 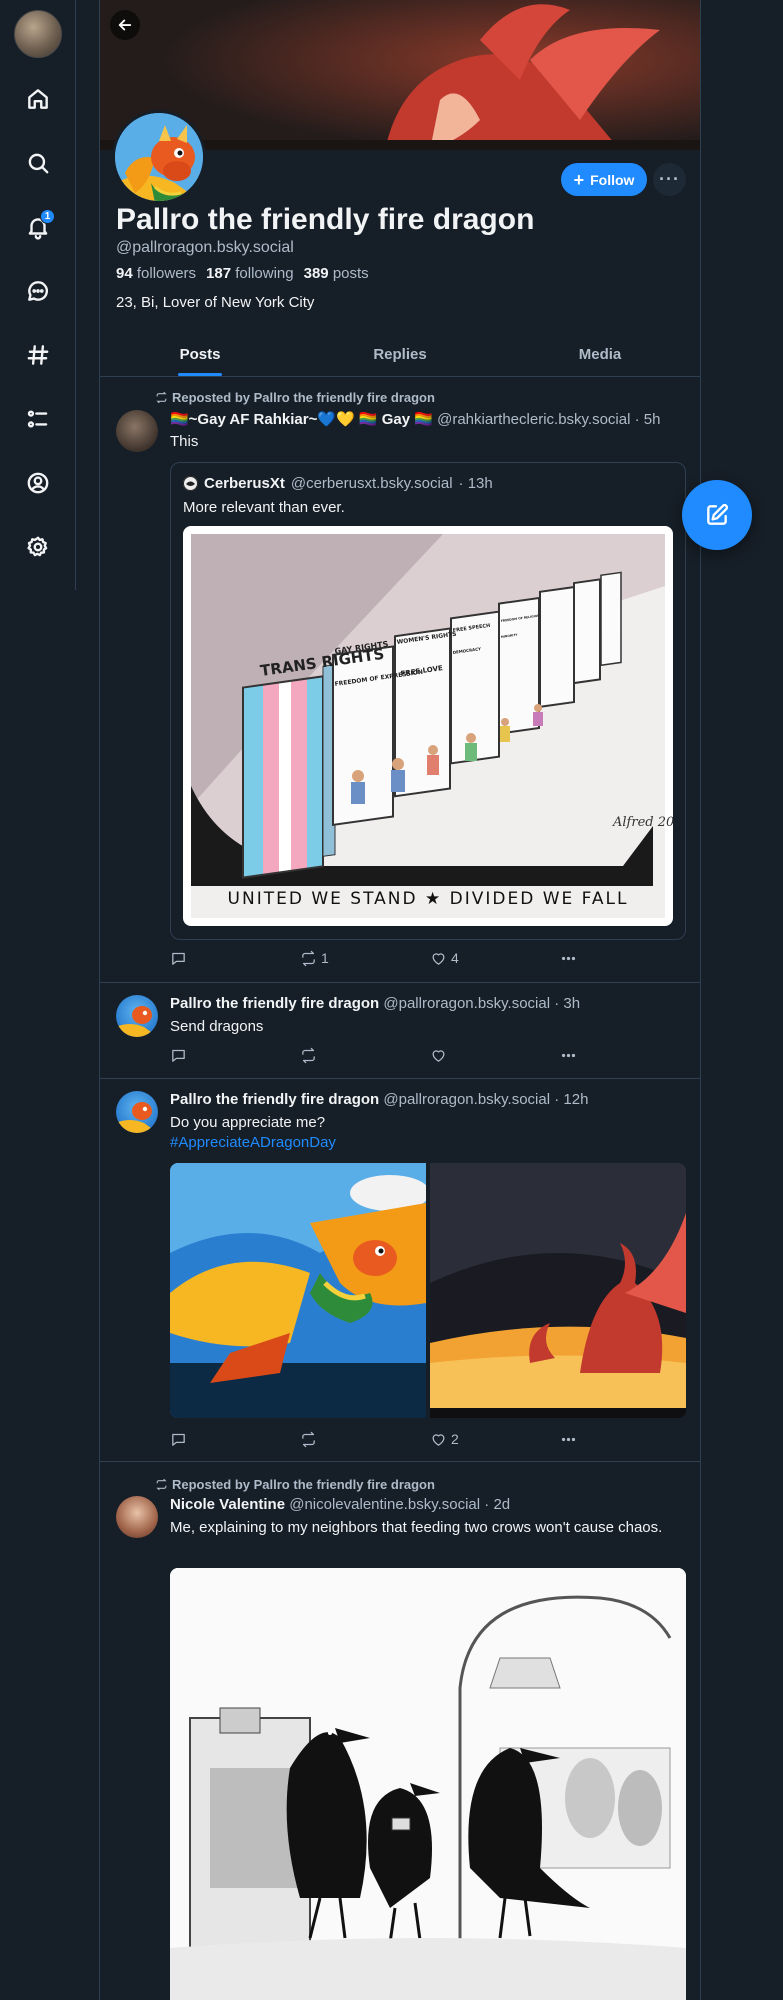 I want to click on post-actions: 2, so click(x=430, y=1439).